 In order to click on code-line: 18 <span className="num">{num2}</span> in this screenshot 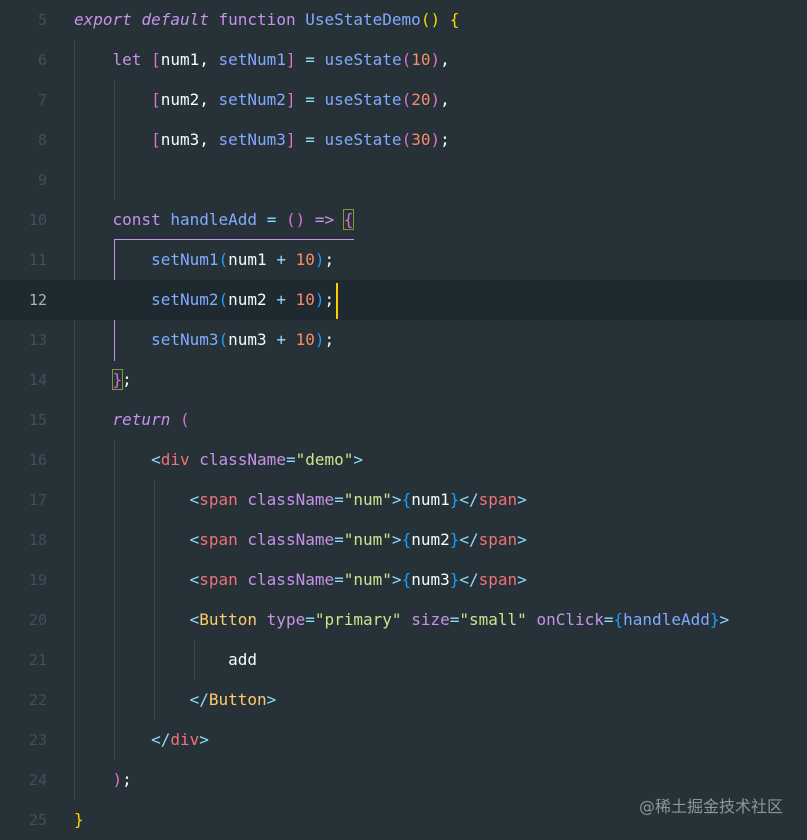, I will do `click(403, 540)`.